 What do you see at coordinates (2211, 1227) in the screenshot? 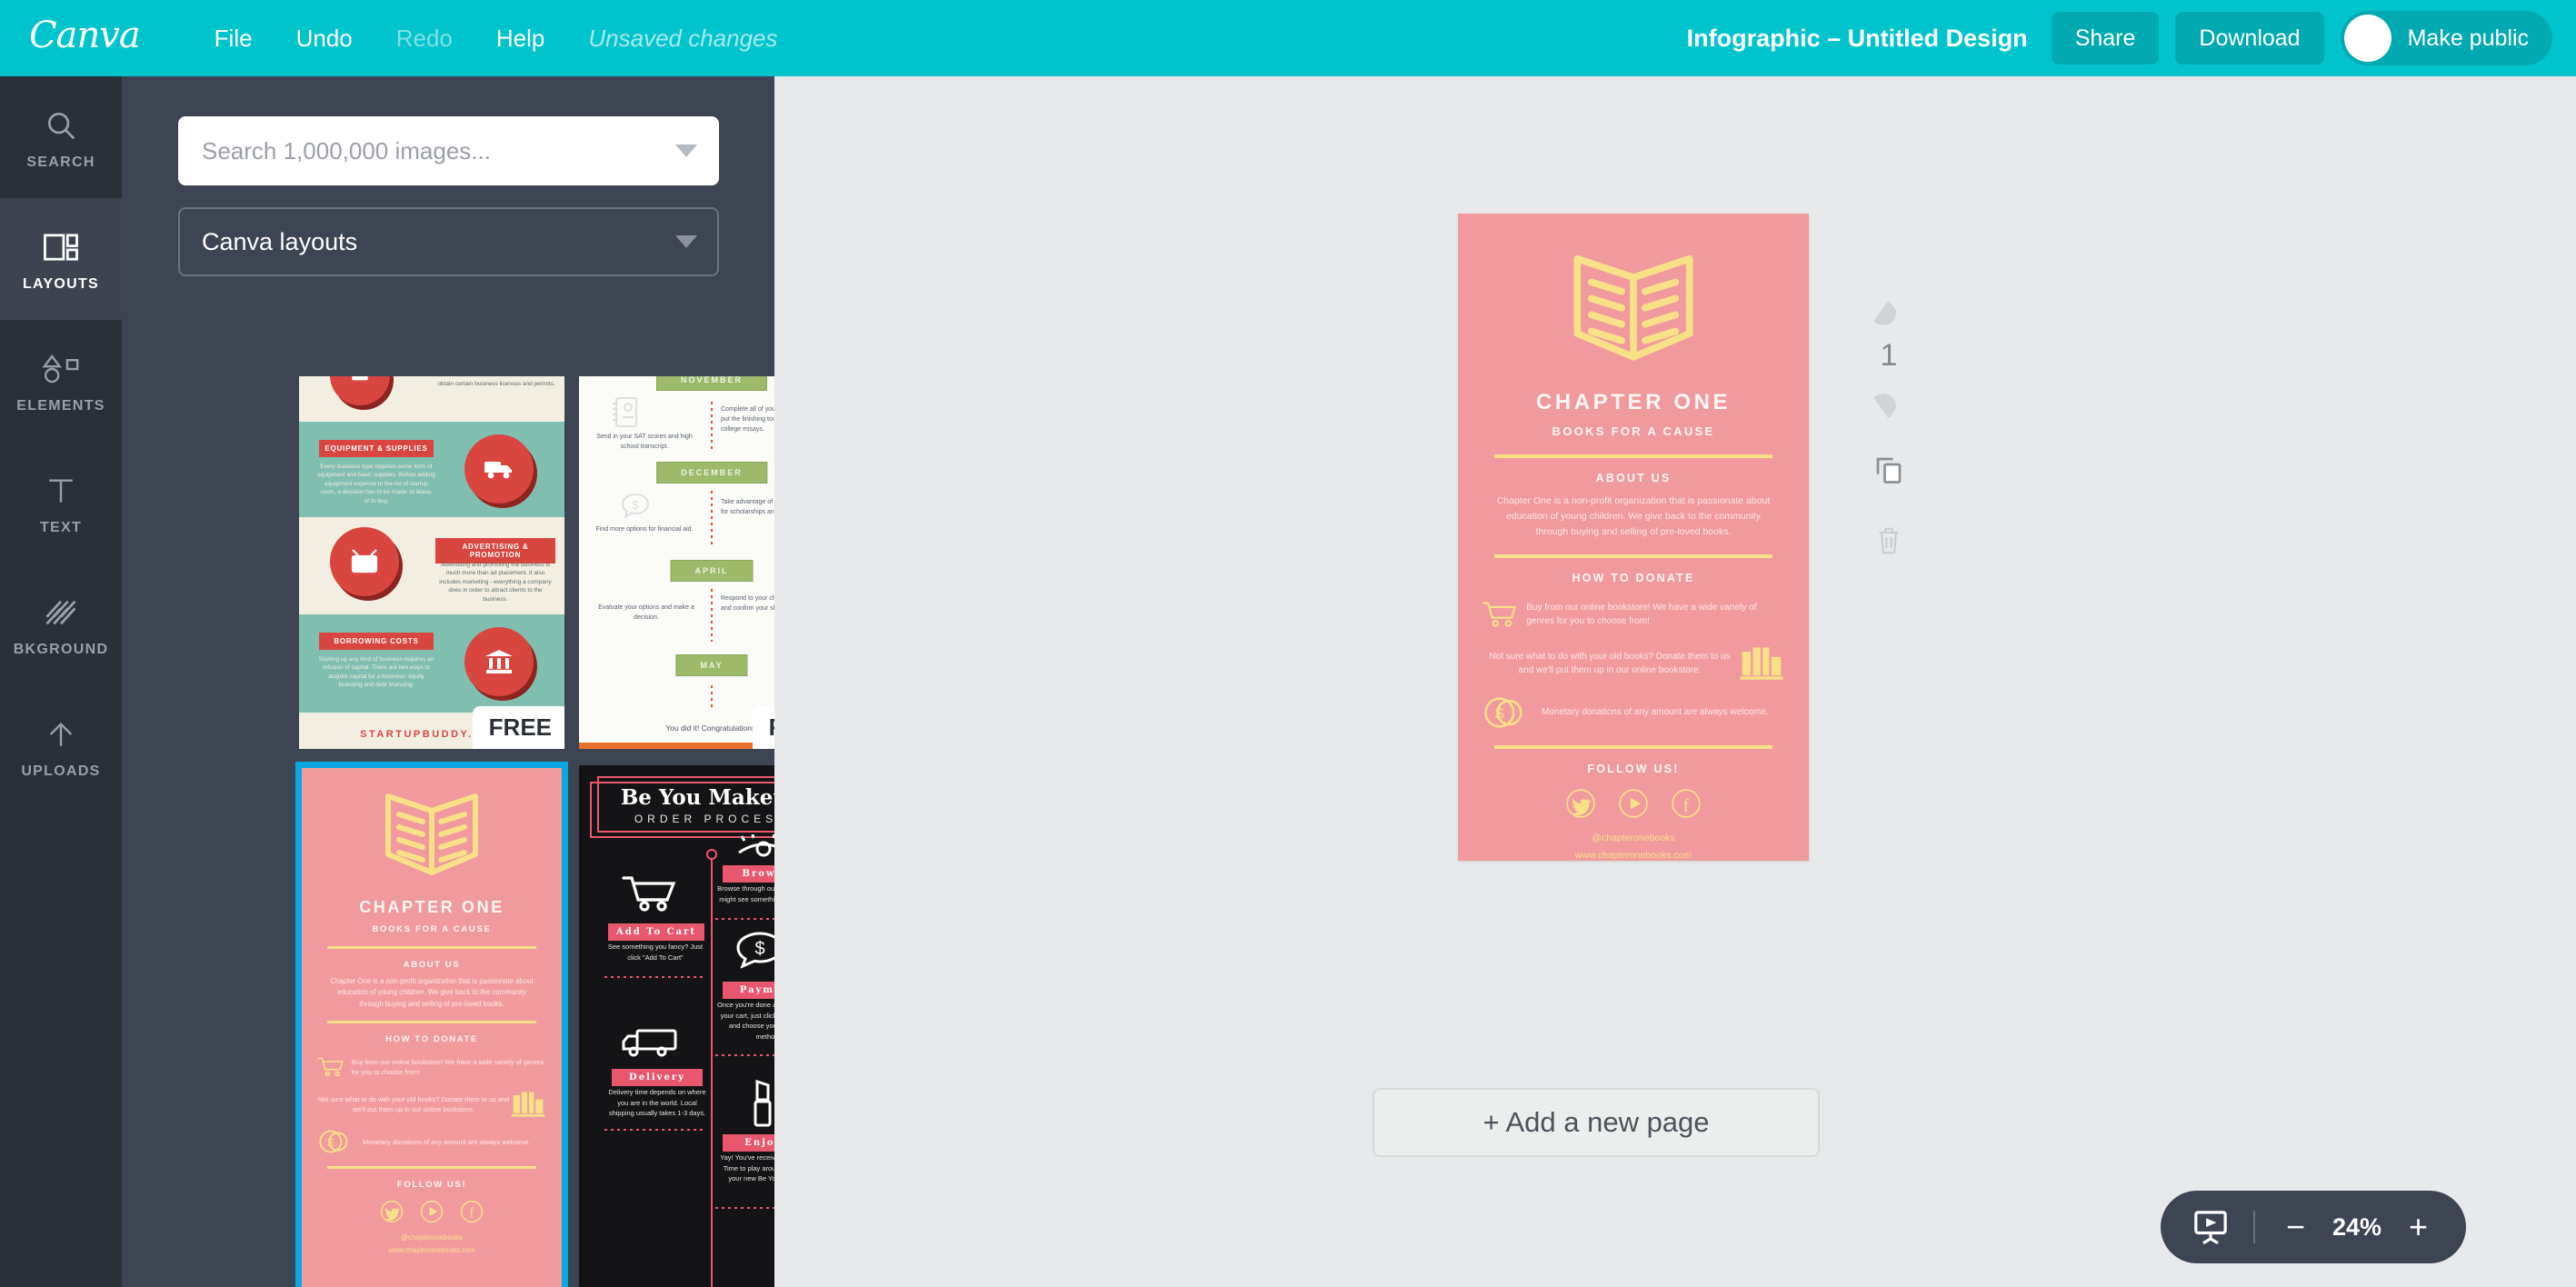
I see `present-icon` at bounding box center [2211, 1227].